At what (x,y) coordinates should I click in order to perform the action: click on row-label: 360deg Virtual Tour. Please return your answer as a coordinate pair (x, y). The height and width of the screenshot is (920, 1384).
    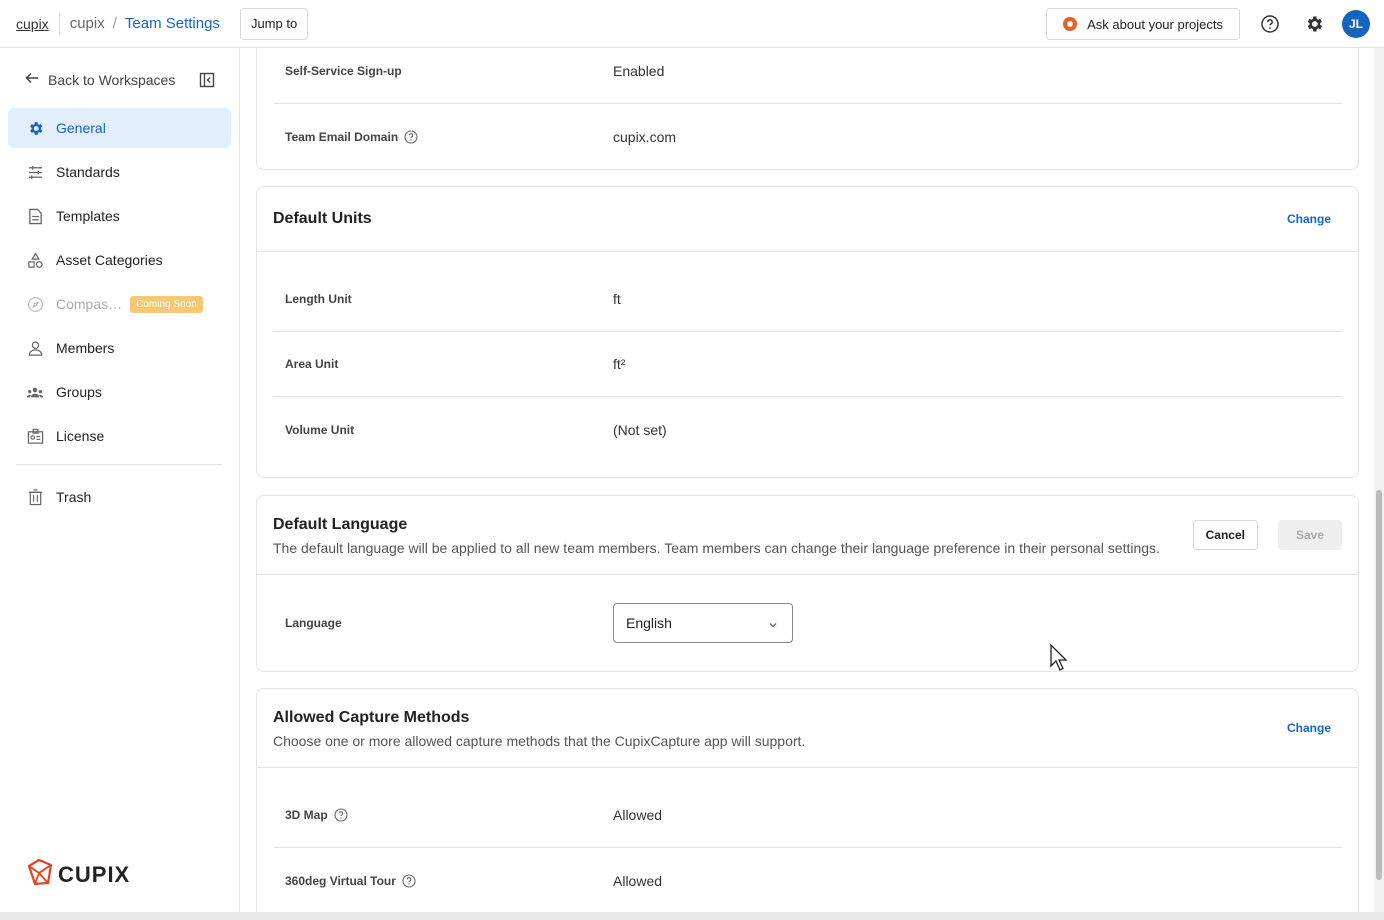
    Looking at the image, I should click on (350, 881).